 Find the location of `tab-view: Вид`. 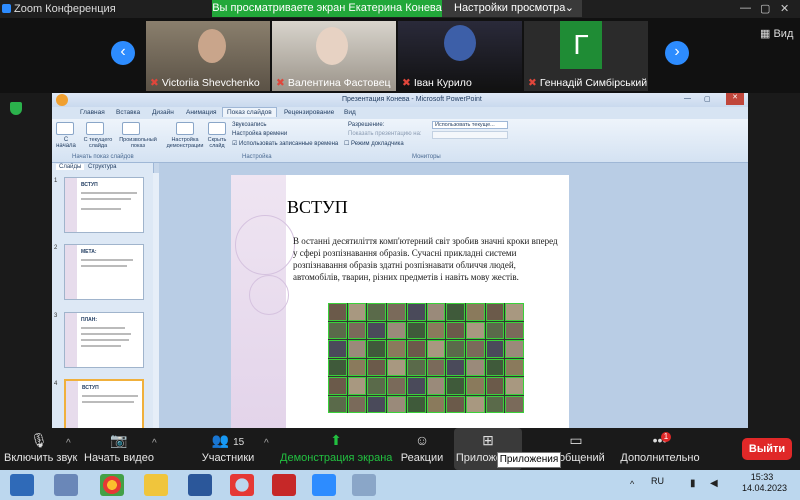

tab-view: Вид is located at coordinates (350, 112).